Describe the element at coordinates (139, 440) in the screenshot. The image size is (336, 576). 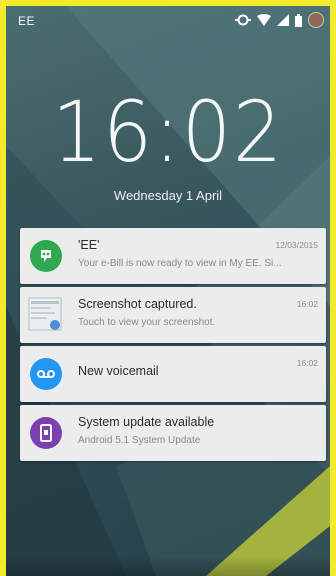
I see `notification-text: Android 5.1 System Update` at that location.